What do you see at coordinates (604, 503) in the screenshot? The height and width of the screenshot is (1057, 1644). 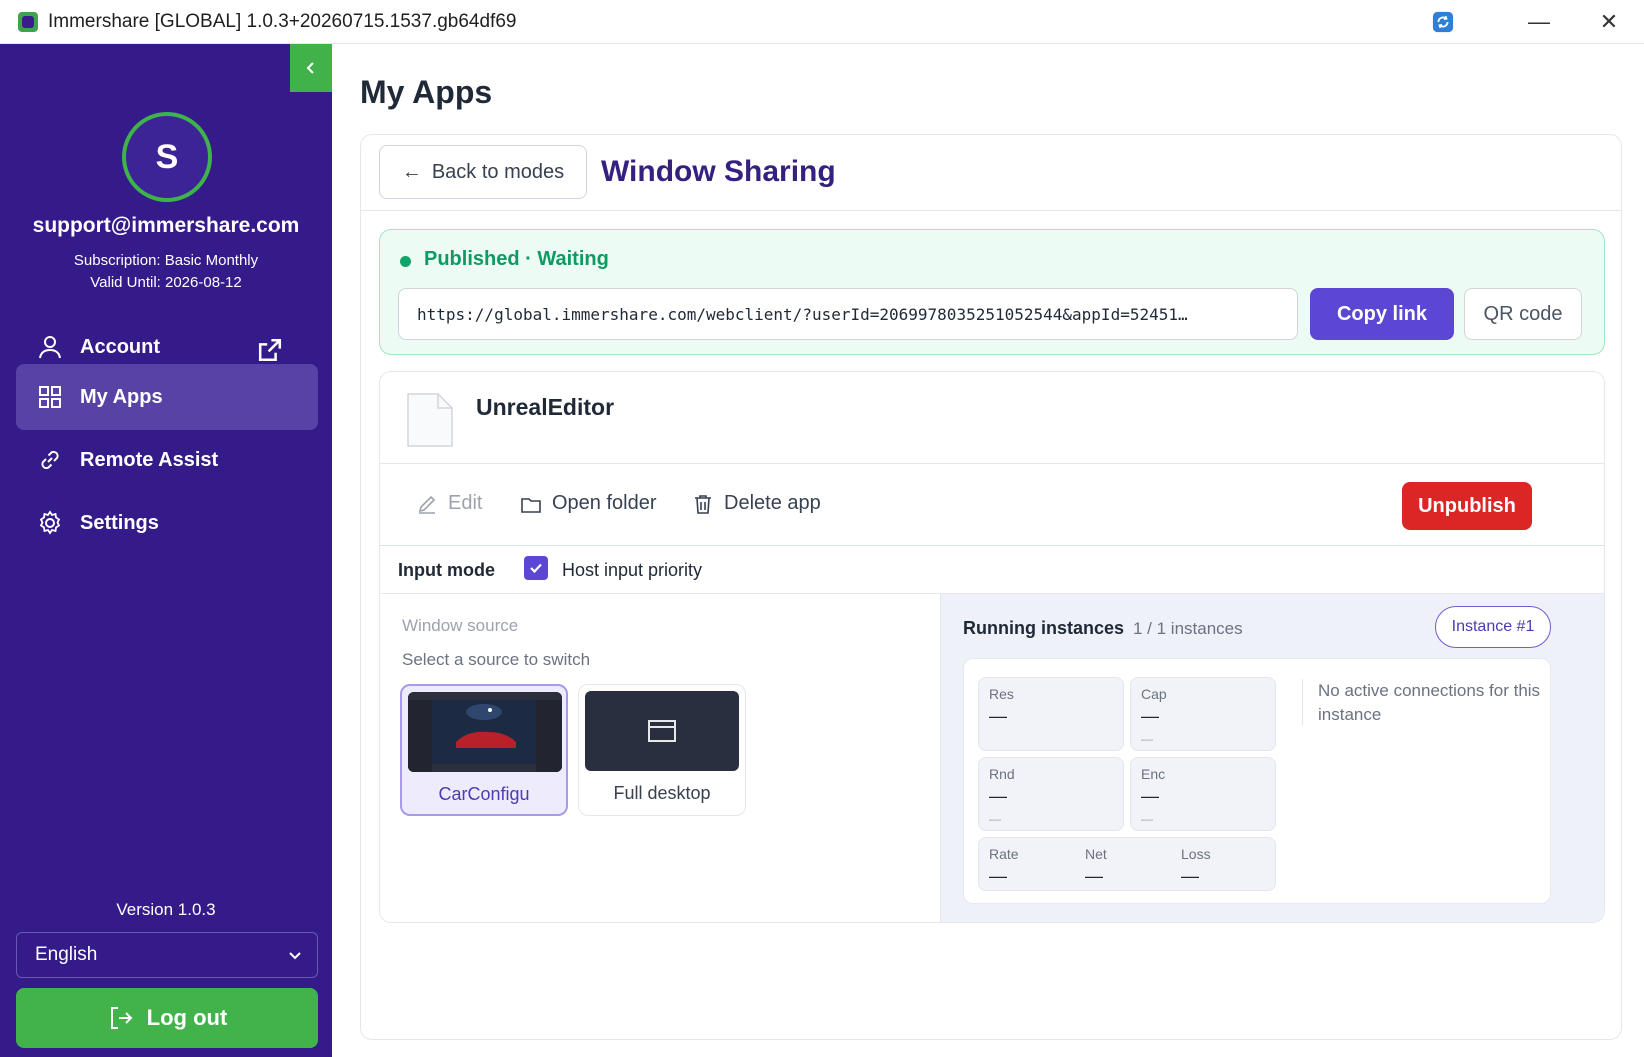 I see `open-folder-label: Open folder` at bounding box center [604, 503].